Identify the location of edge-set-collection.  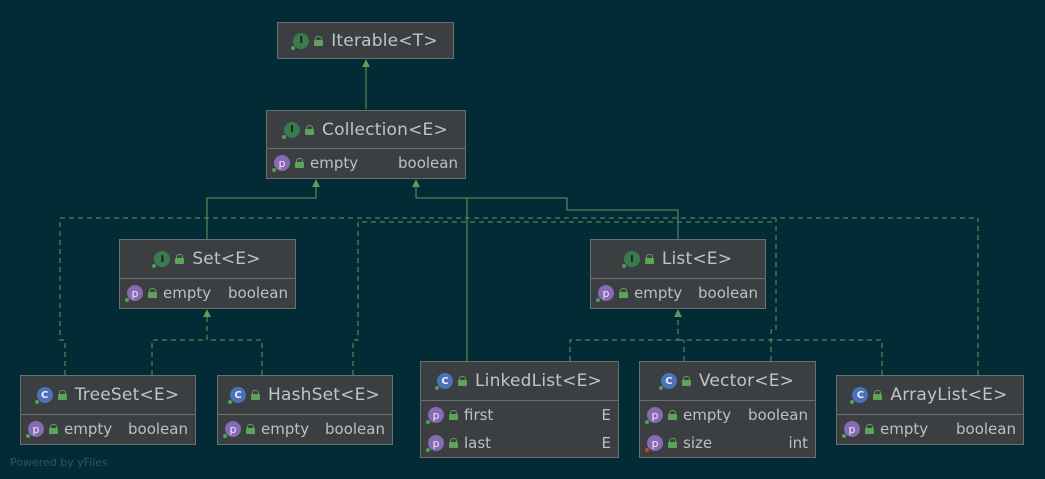
(263, 209).